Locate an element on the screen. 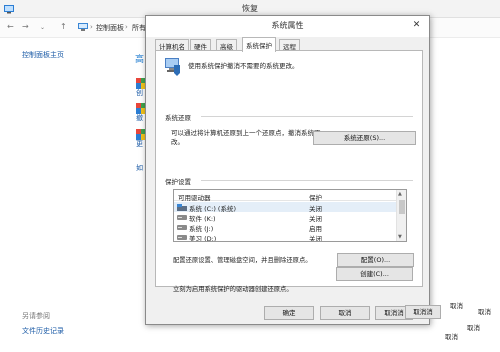 Image resolution: width=500 pixels, height=352 pixels. column-header-protection: 保护 is located at coordinates (315, 197).